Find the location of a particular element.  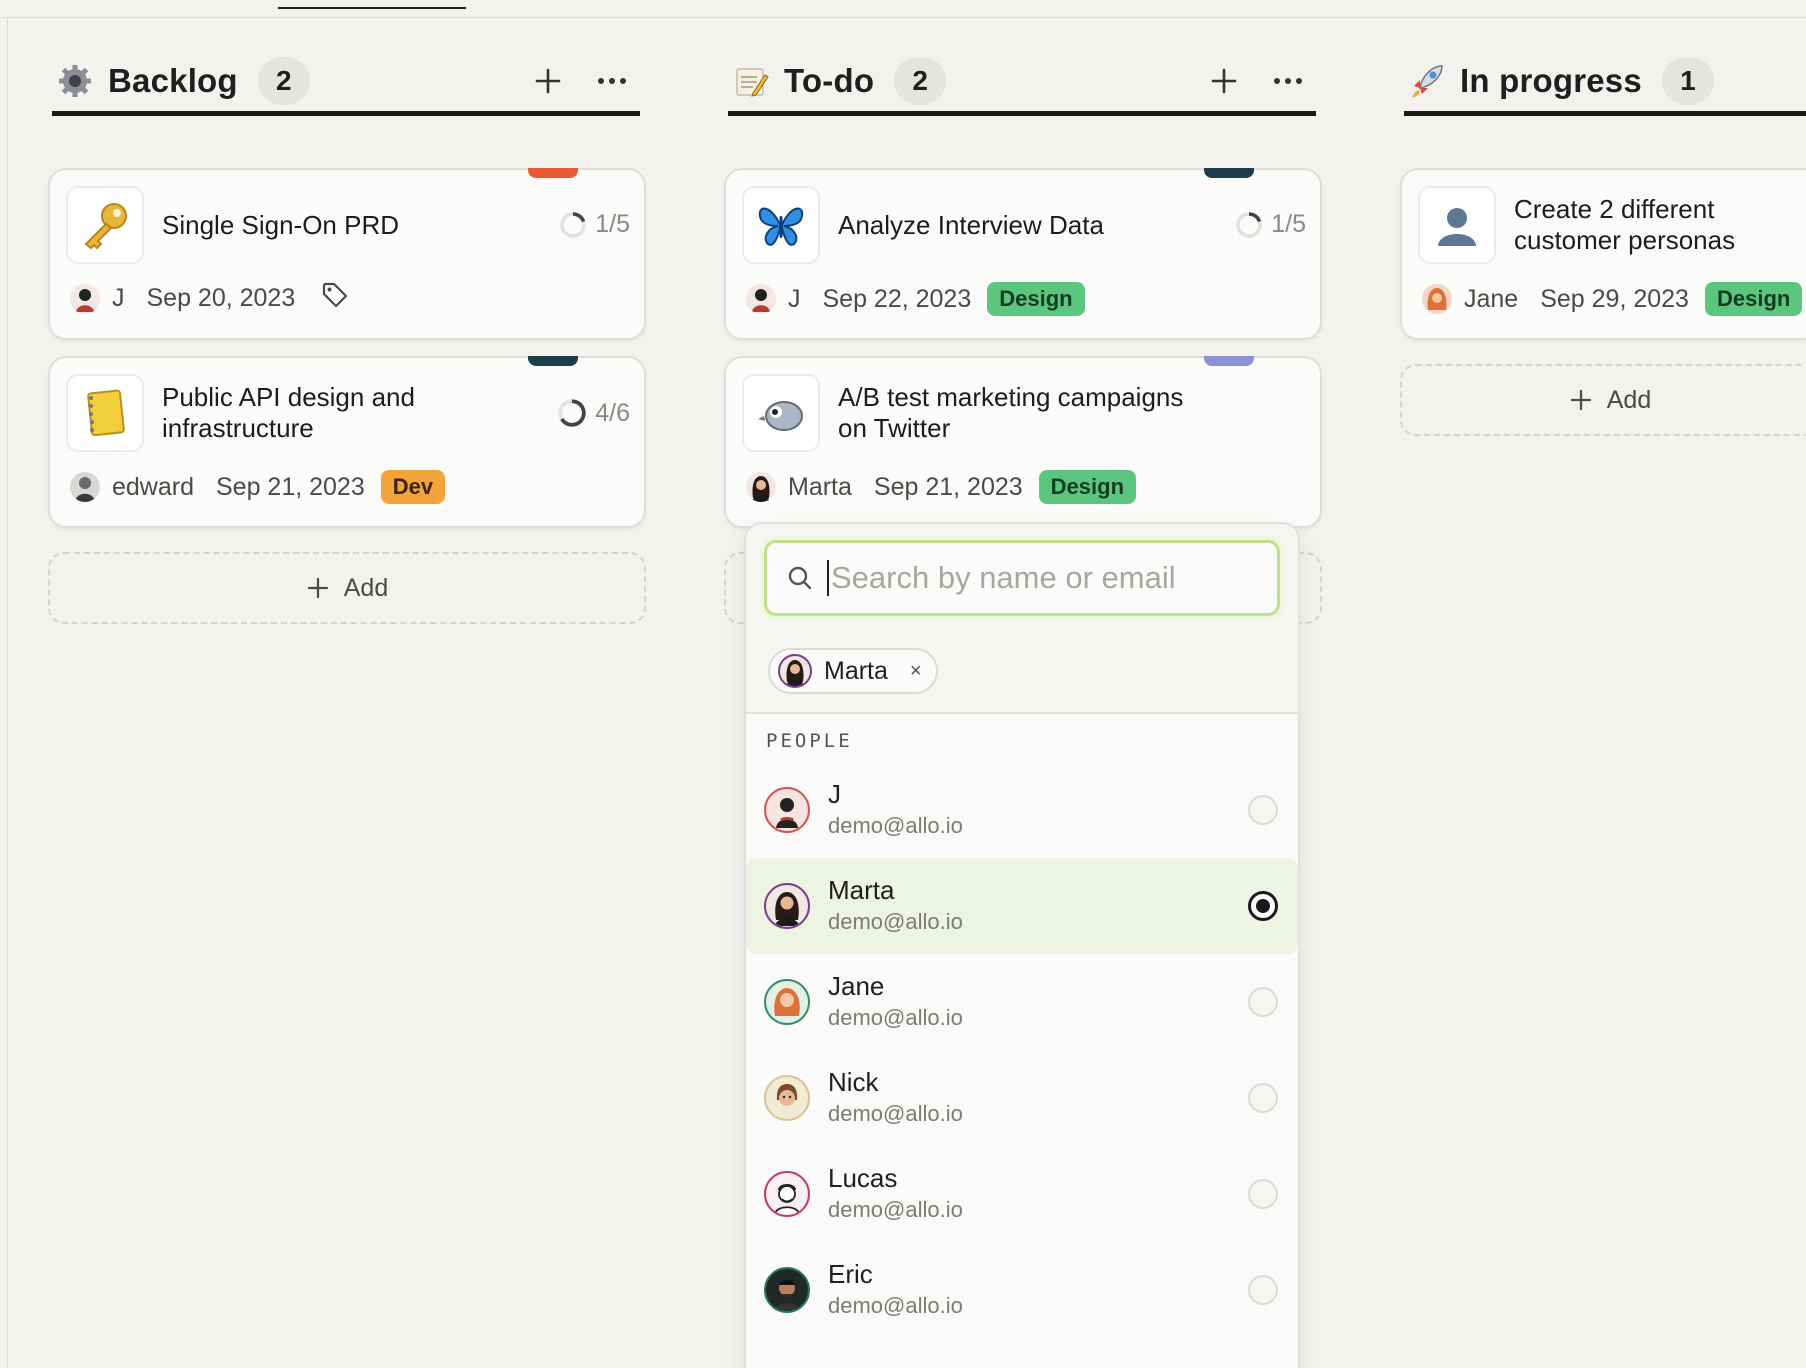

column-title: To-do is located at coordinates (829, 80).